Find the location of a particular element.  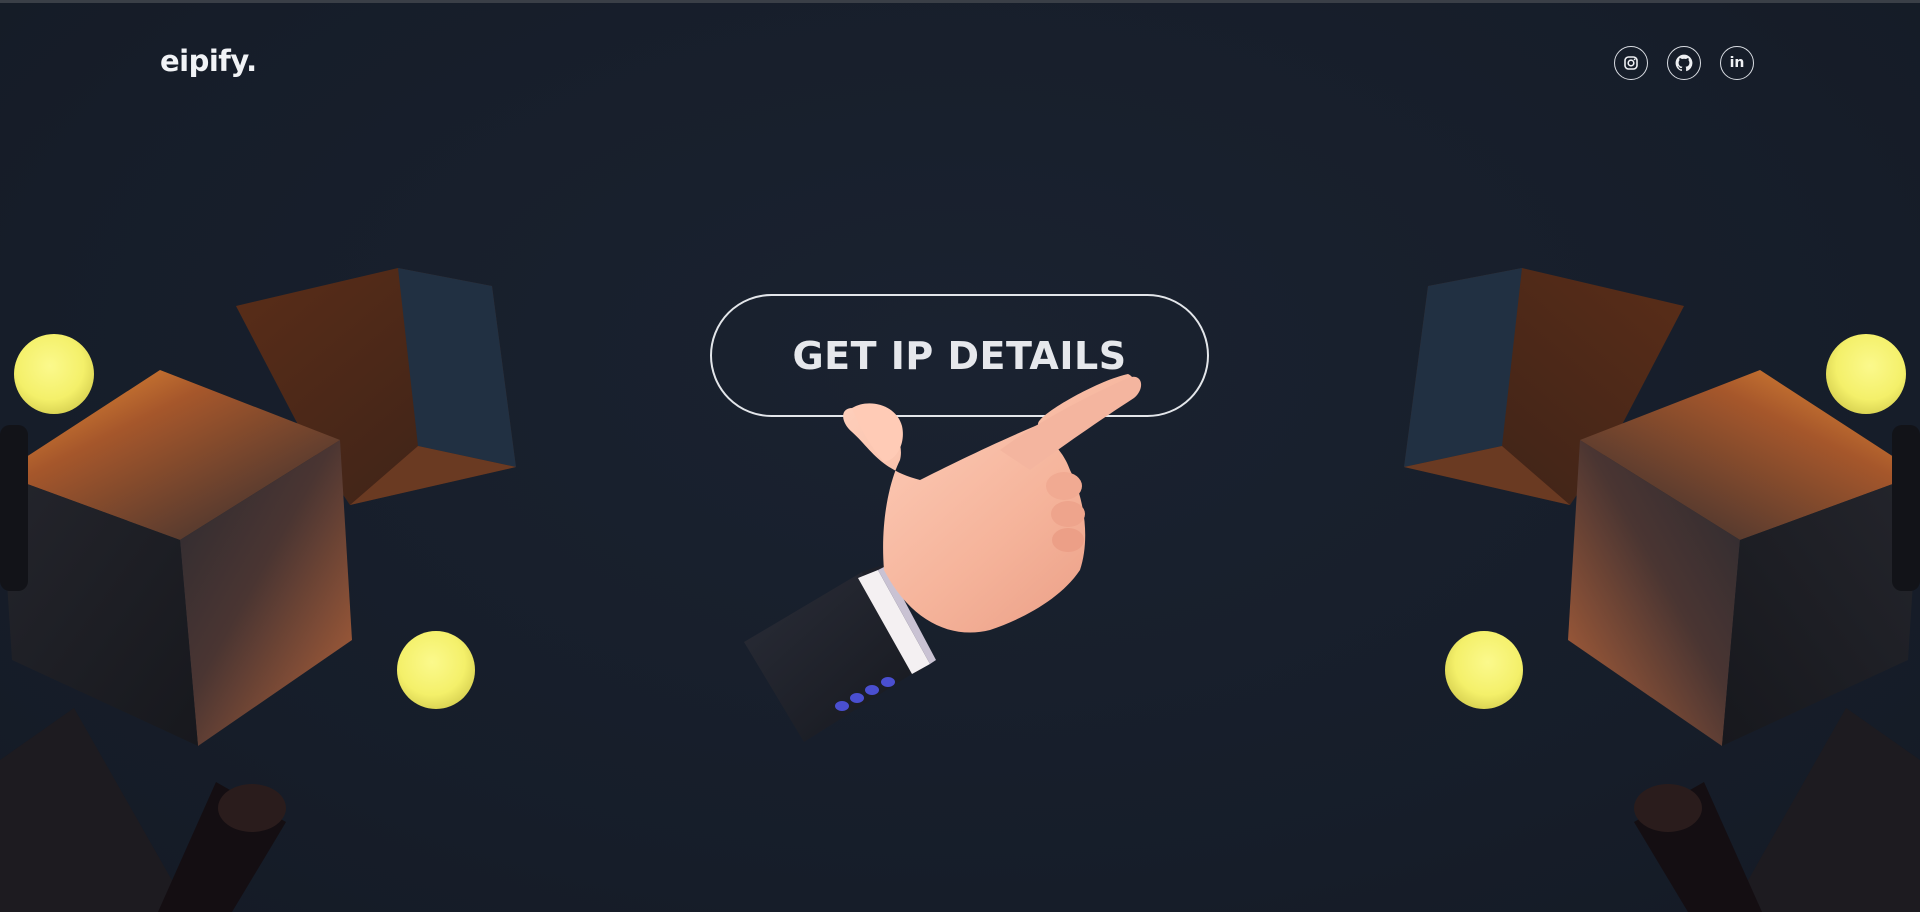

social-links: in is located at coordinates (1684, 63).